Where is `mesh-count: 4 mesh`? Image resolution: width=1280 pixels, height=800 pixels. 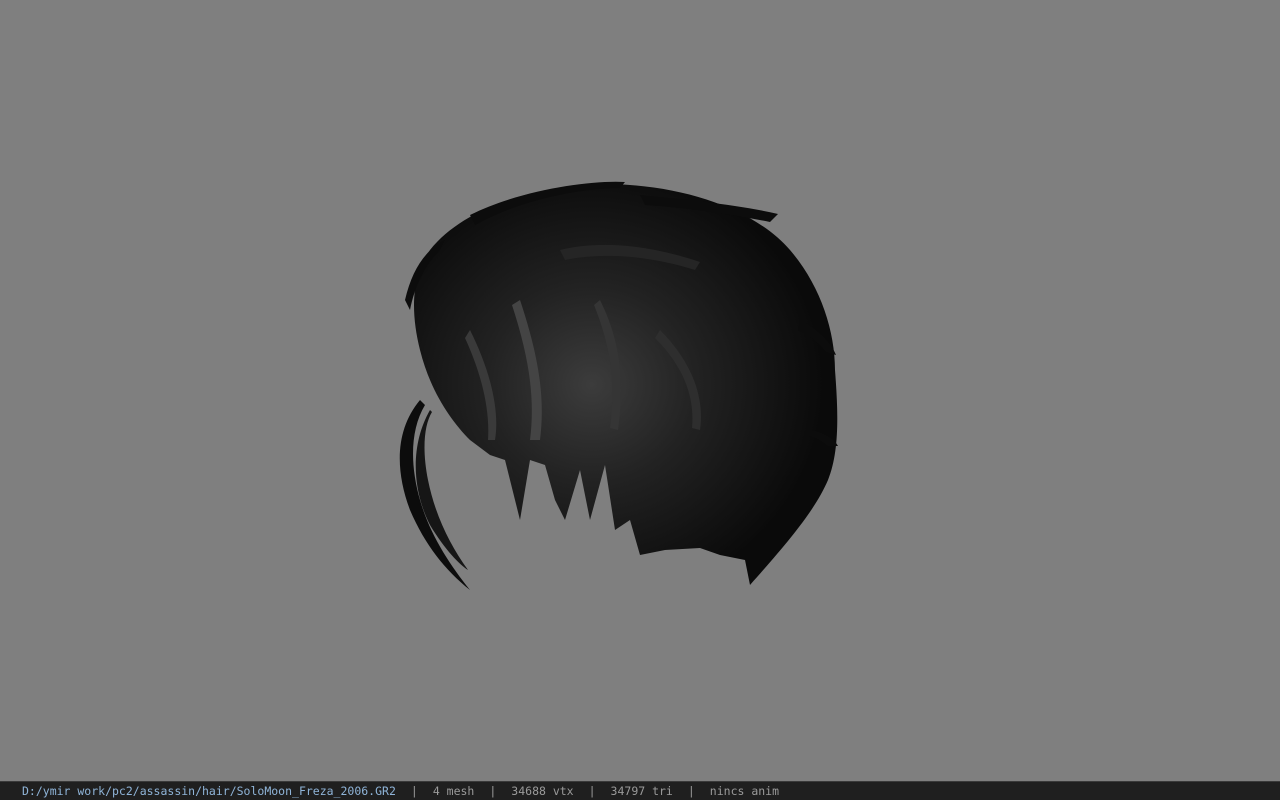 mesh-count: 4 mesh is located at coordinates (453, 791).